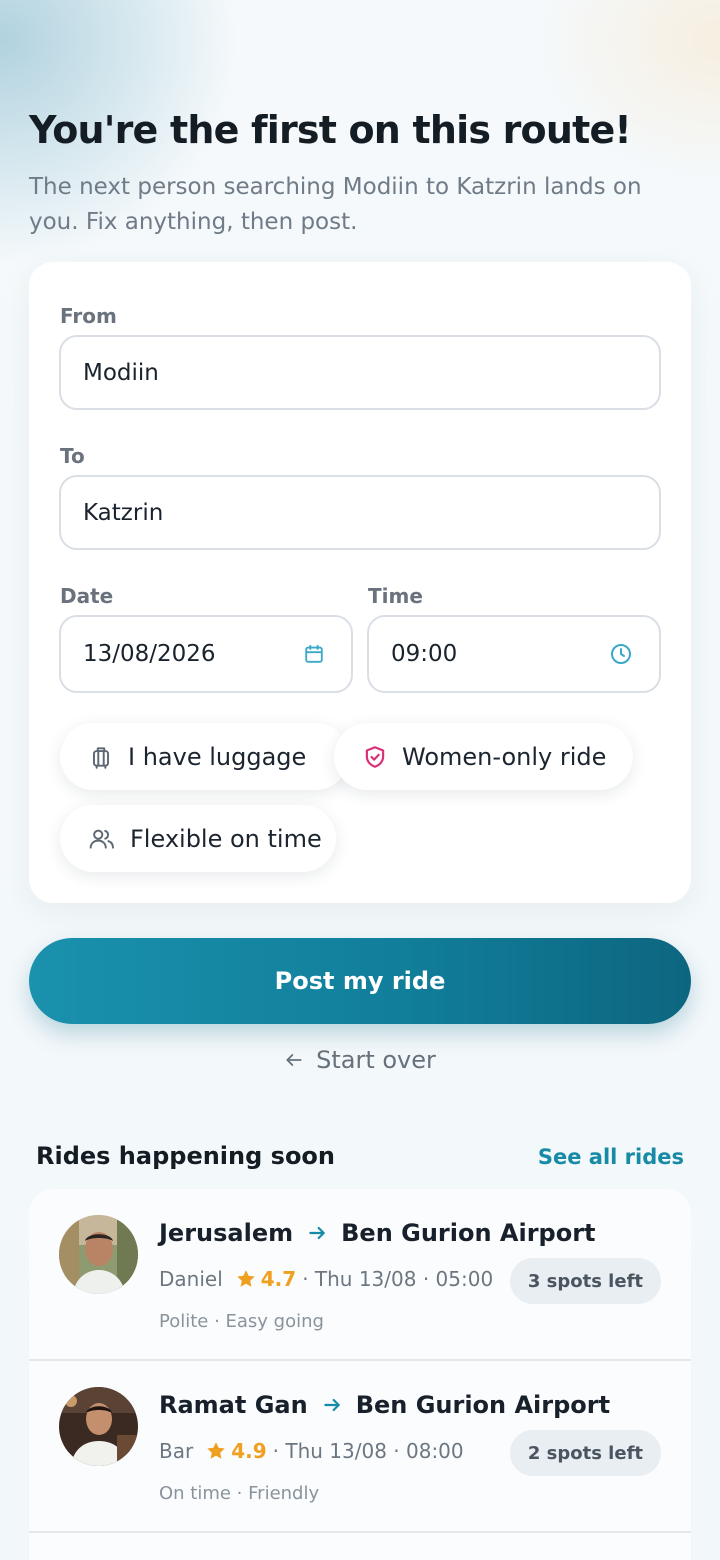  I want to click on driver-rating: 4.9, so click(249, 1451).